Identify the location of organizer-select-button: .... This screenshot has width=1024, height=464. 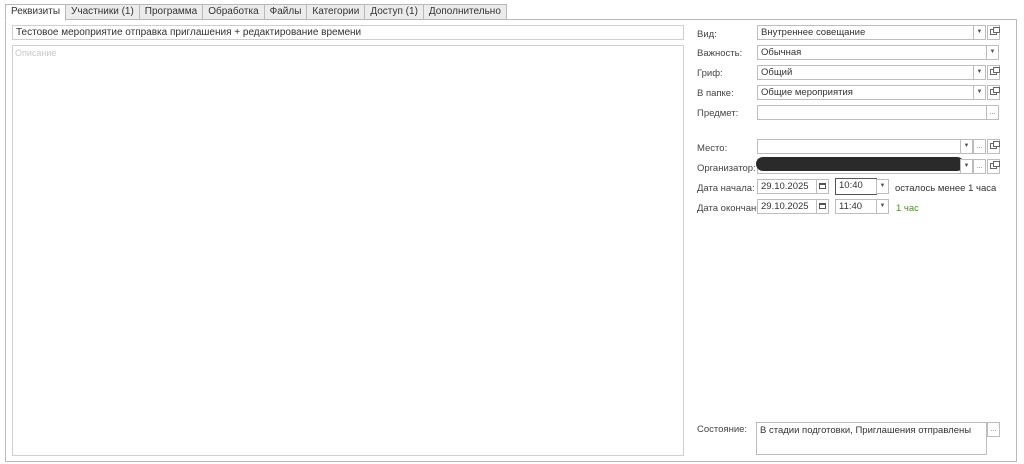
(979, 166).